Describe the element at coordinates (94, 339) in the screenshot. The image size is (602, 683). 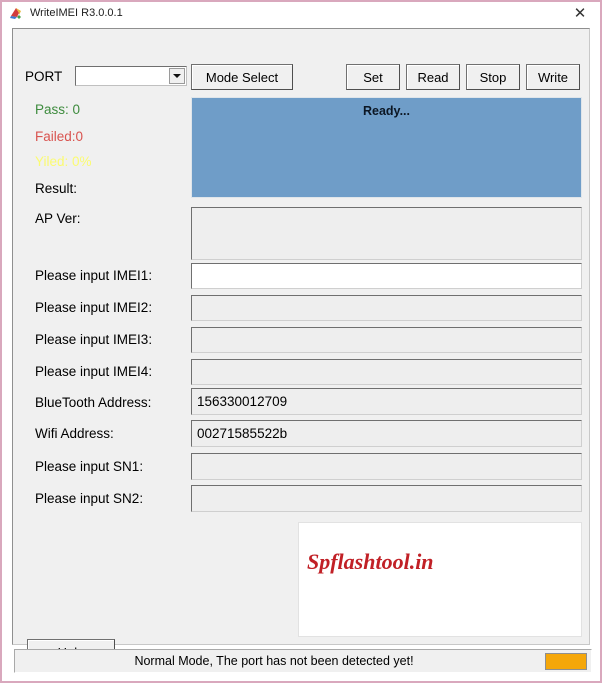
I see `imei3-label: Please input IMEI3:` at that location.